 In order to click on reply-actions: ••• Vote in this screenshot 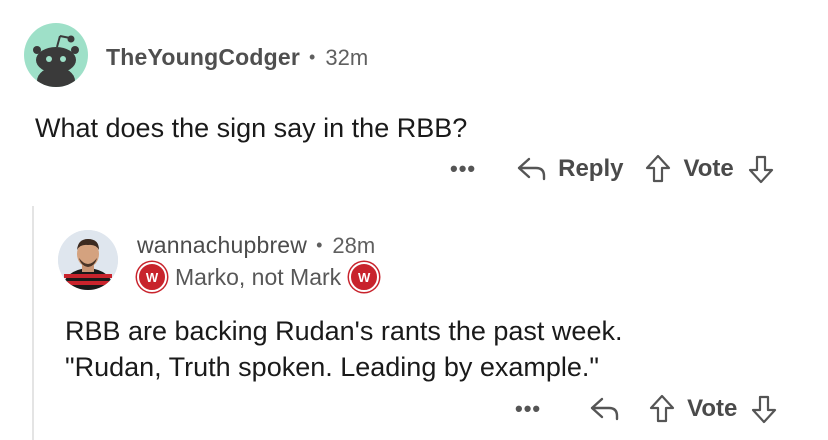, I will do `click(646, 409)`.